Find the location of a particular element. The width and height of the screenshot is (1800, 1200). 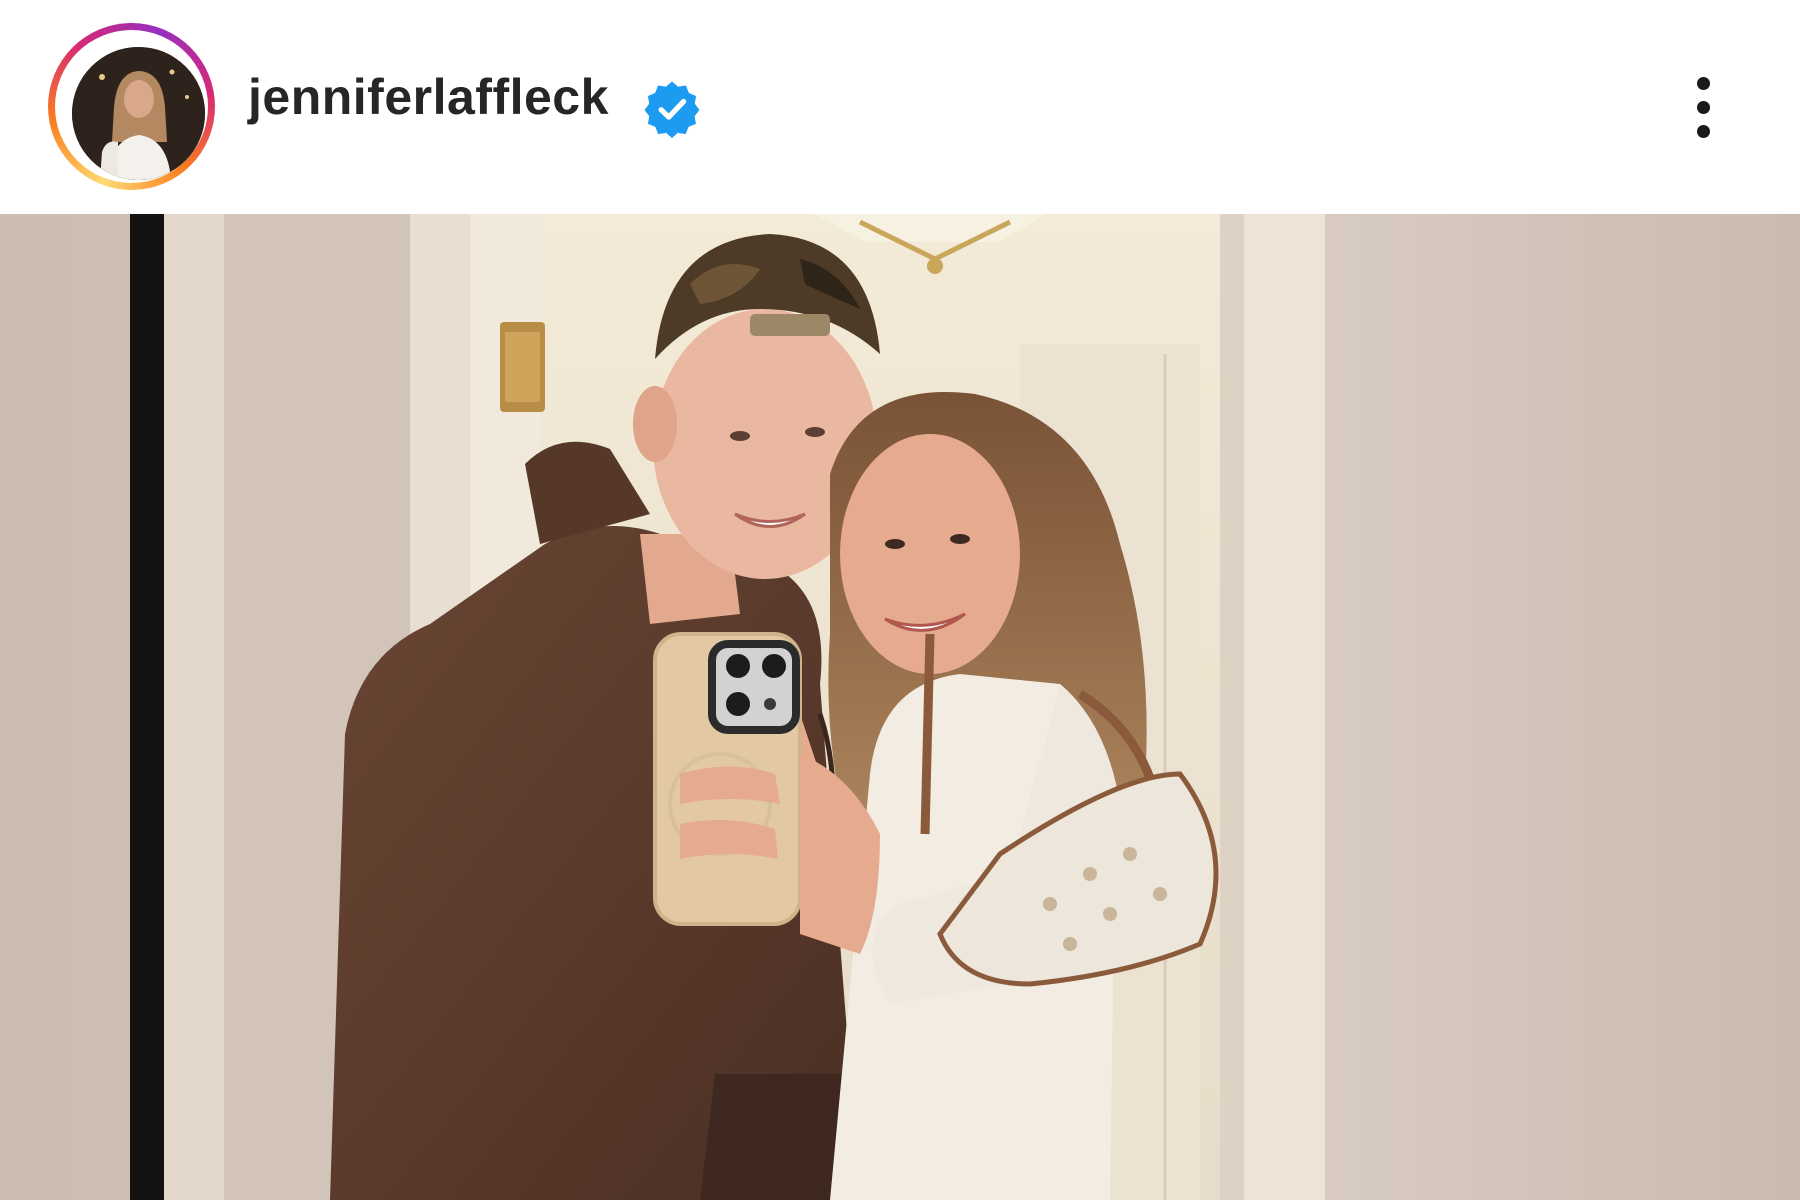

avatar-image is located at coordinates (138, 113).